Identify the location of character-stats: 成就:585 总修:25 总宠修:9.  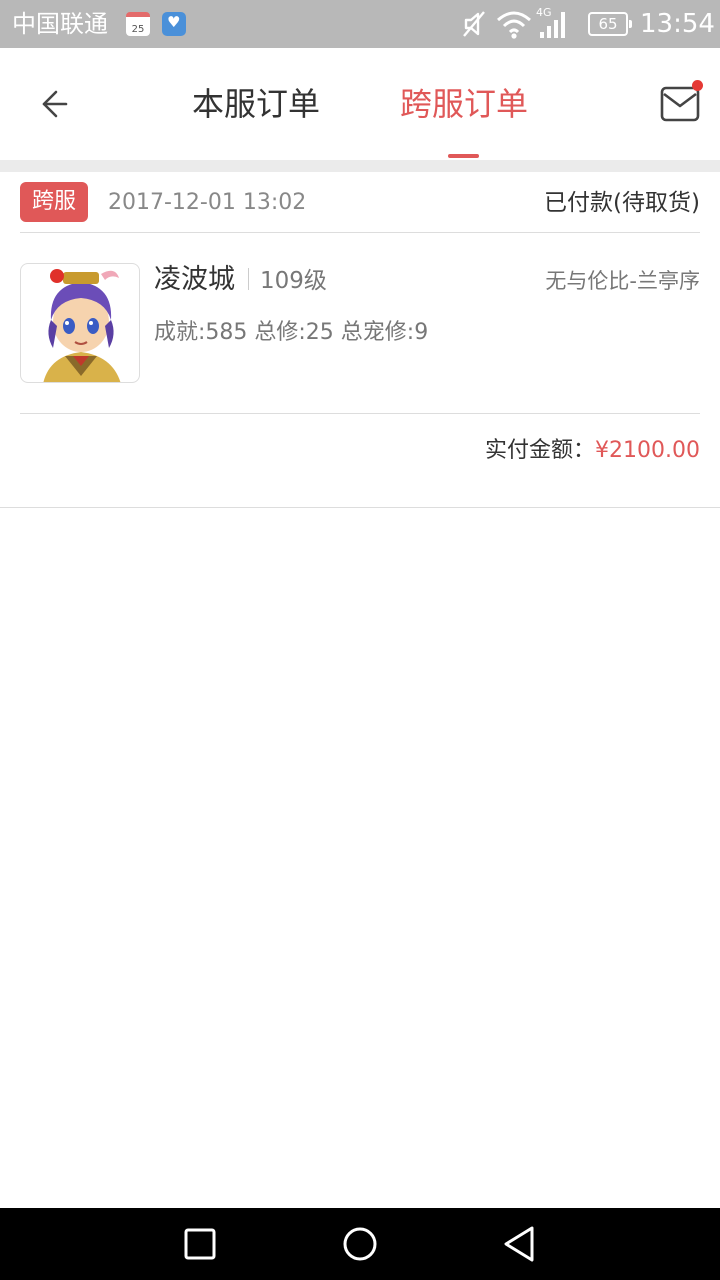
(291, 332).